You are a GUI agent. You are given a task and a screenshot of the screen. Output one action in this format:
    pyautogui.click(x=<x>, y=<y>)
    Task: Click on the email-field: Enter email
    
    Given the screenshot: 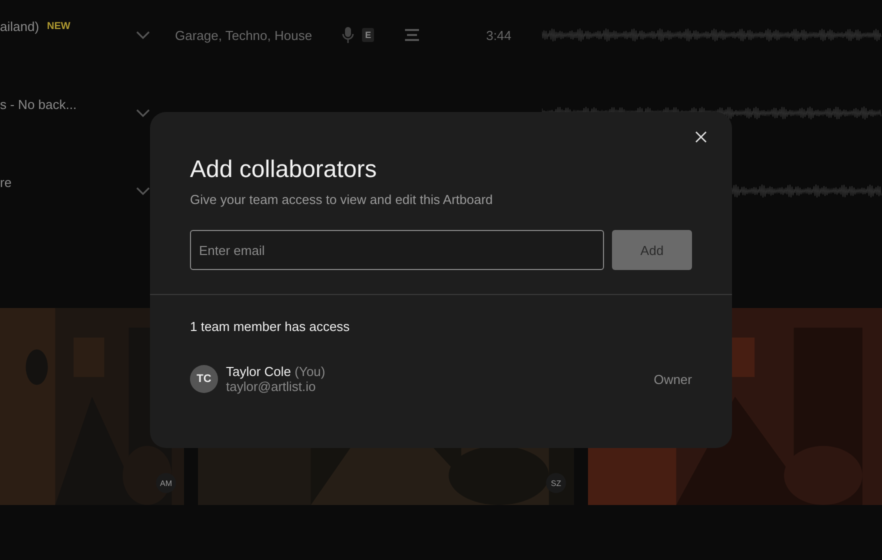 What is the action you would take?
    pyautogui.click(x=397, y=250)
    